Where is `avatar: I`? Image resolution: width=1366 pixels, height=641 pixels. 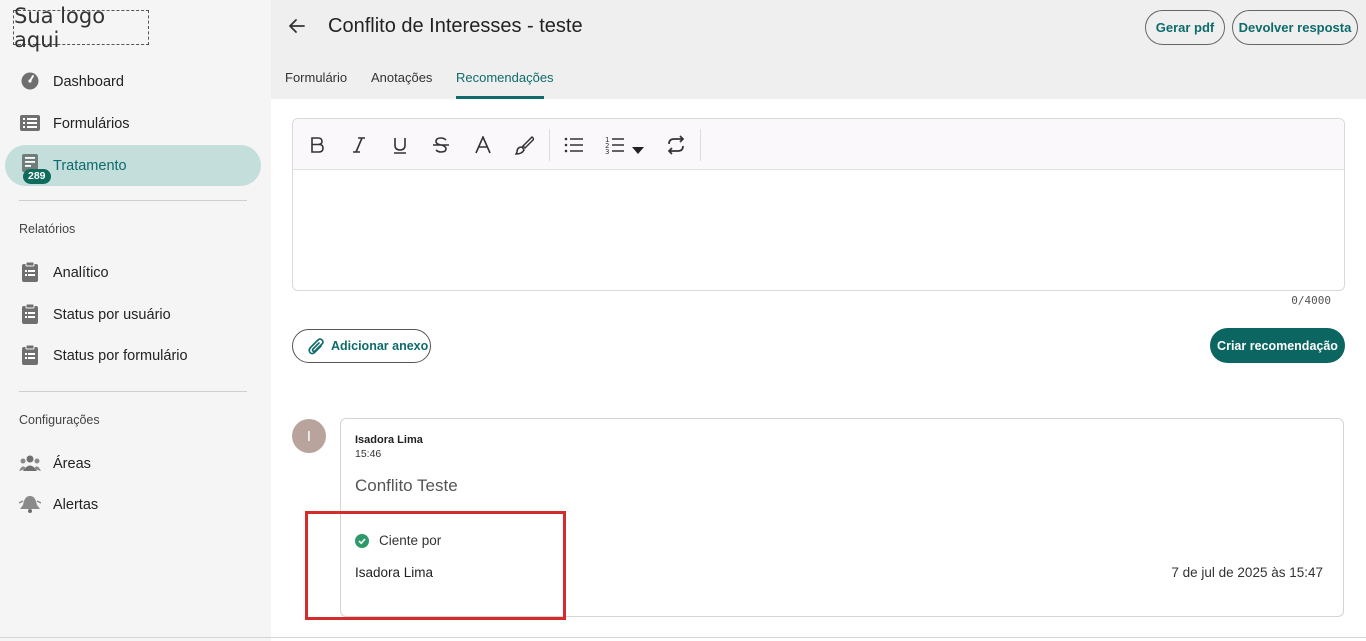 avatar: I is located at coordinates (309, 436).